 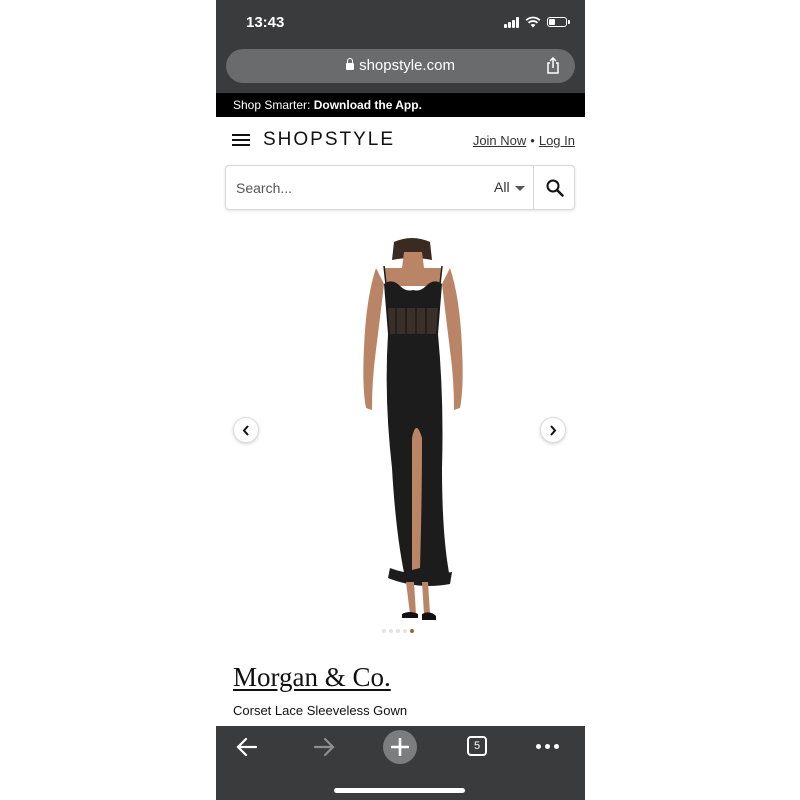 I want to click on gallery-prev-button, so click(x=246, y=430).